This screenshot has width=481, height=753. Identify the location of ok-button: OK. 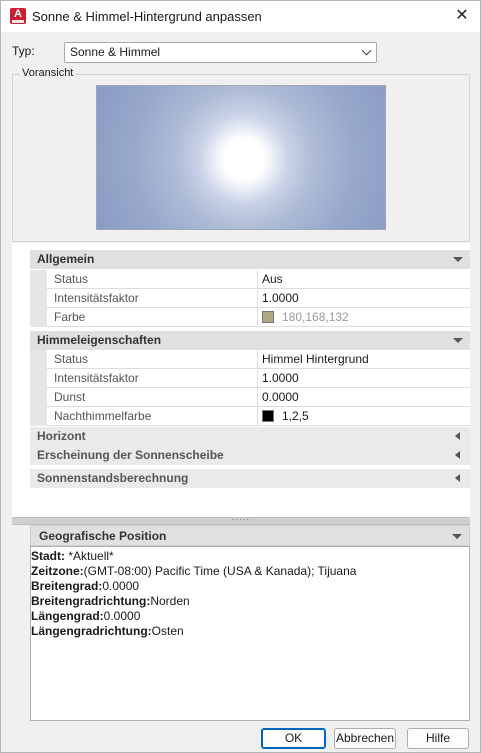
(293, 738).